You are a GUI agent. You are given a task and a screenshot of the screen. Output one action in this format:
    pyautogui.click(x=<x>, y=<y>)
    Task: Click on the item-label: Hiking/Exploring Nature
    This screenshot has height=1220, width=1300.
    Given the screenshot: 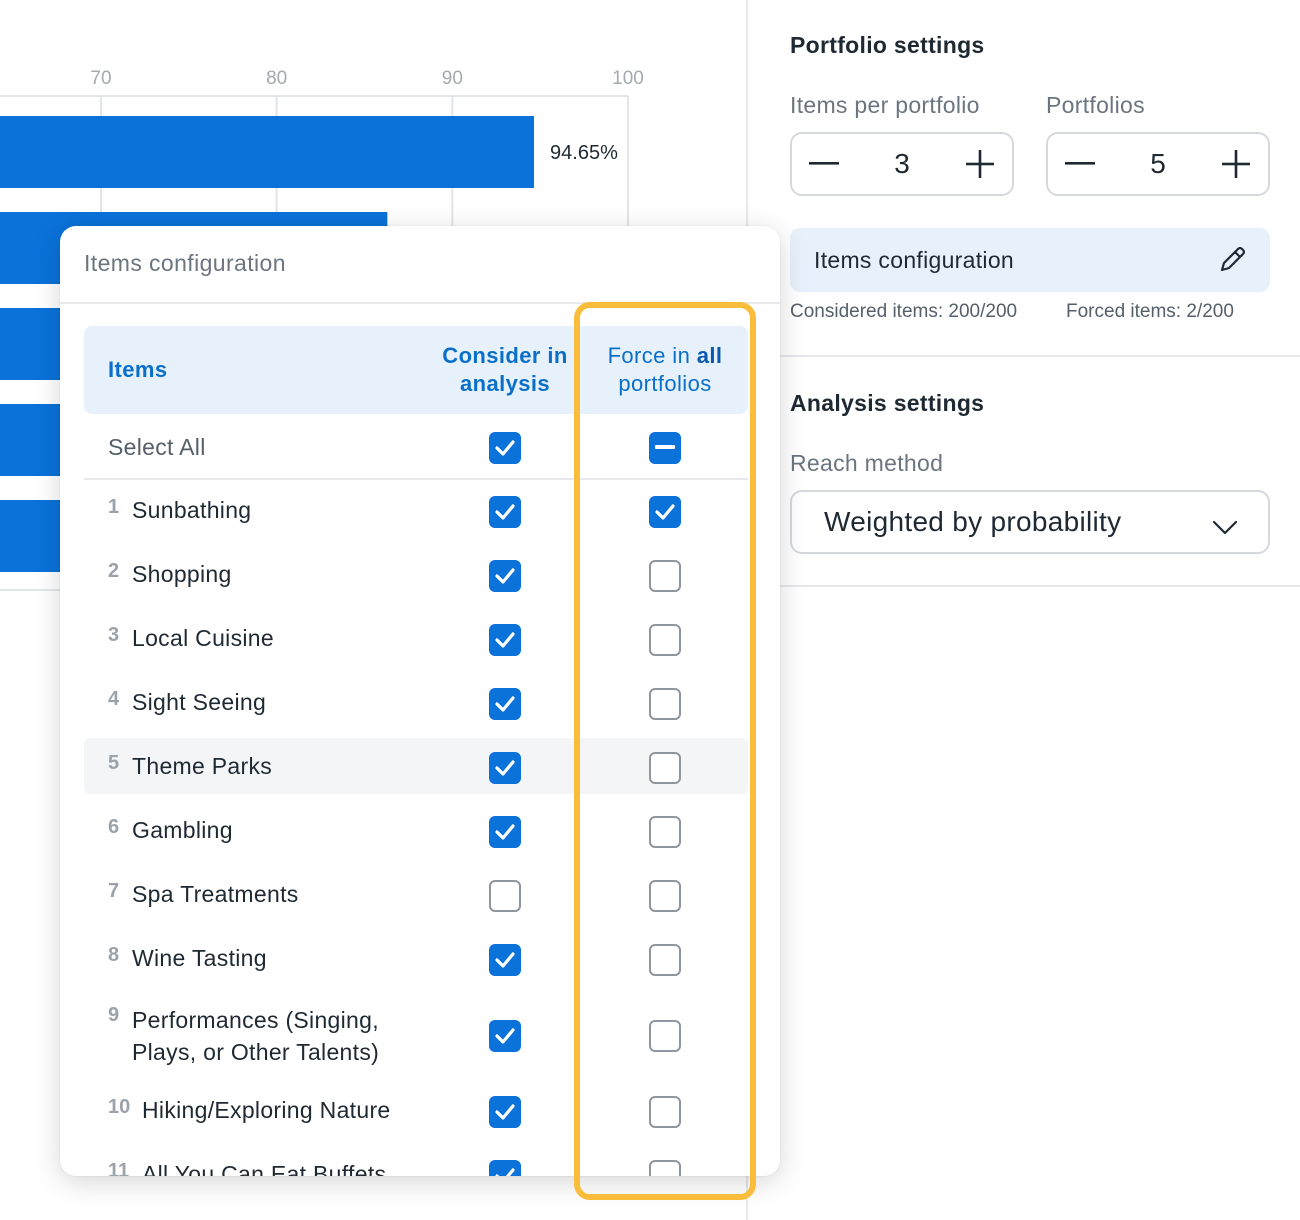 What is the action you would take?
    pyautogui.click(x=266, y=1110)
    